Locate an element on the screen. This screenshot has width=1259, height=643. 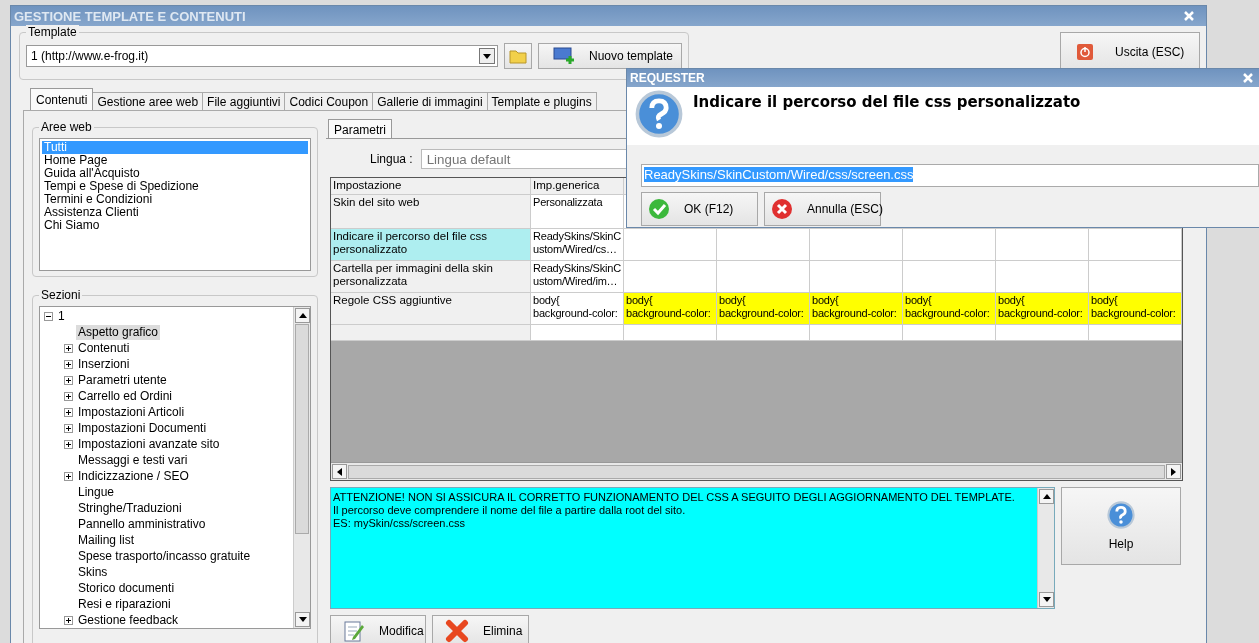
web-area-item: Chi Siamo is located at coordinates (175, 225).